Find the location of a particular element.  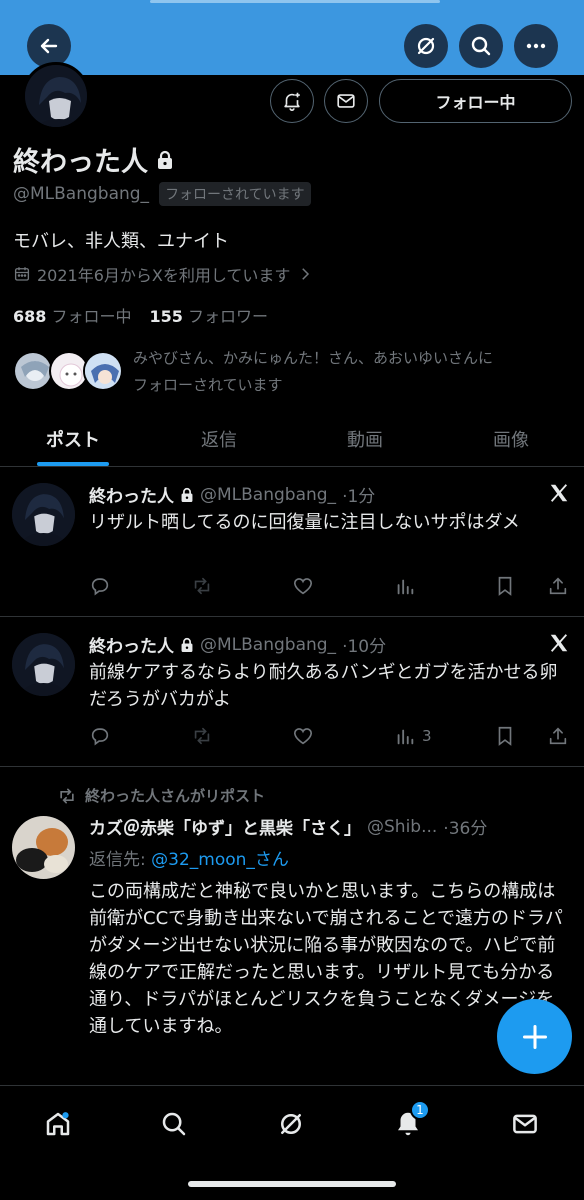

notifications-badge: 1 is located at coordinates (420, 1110).